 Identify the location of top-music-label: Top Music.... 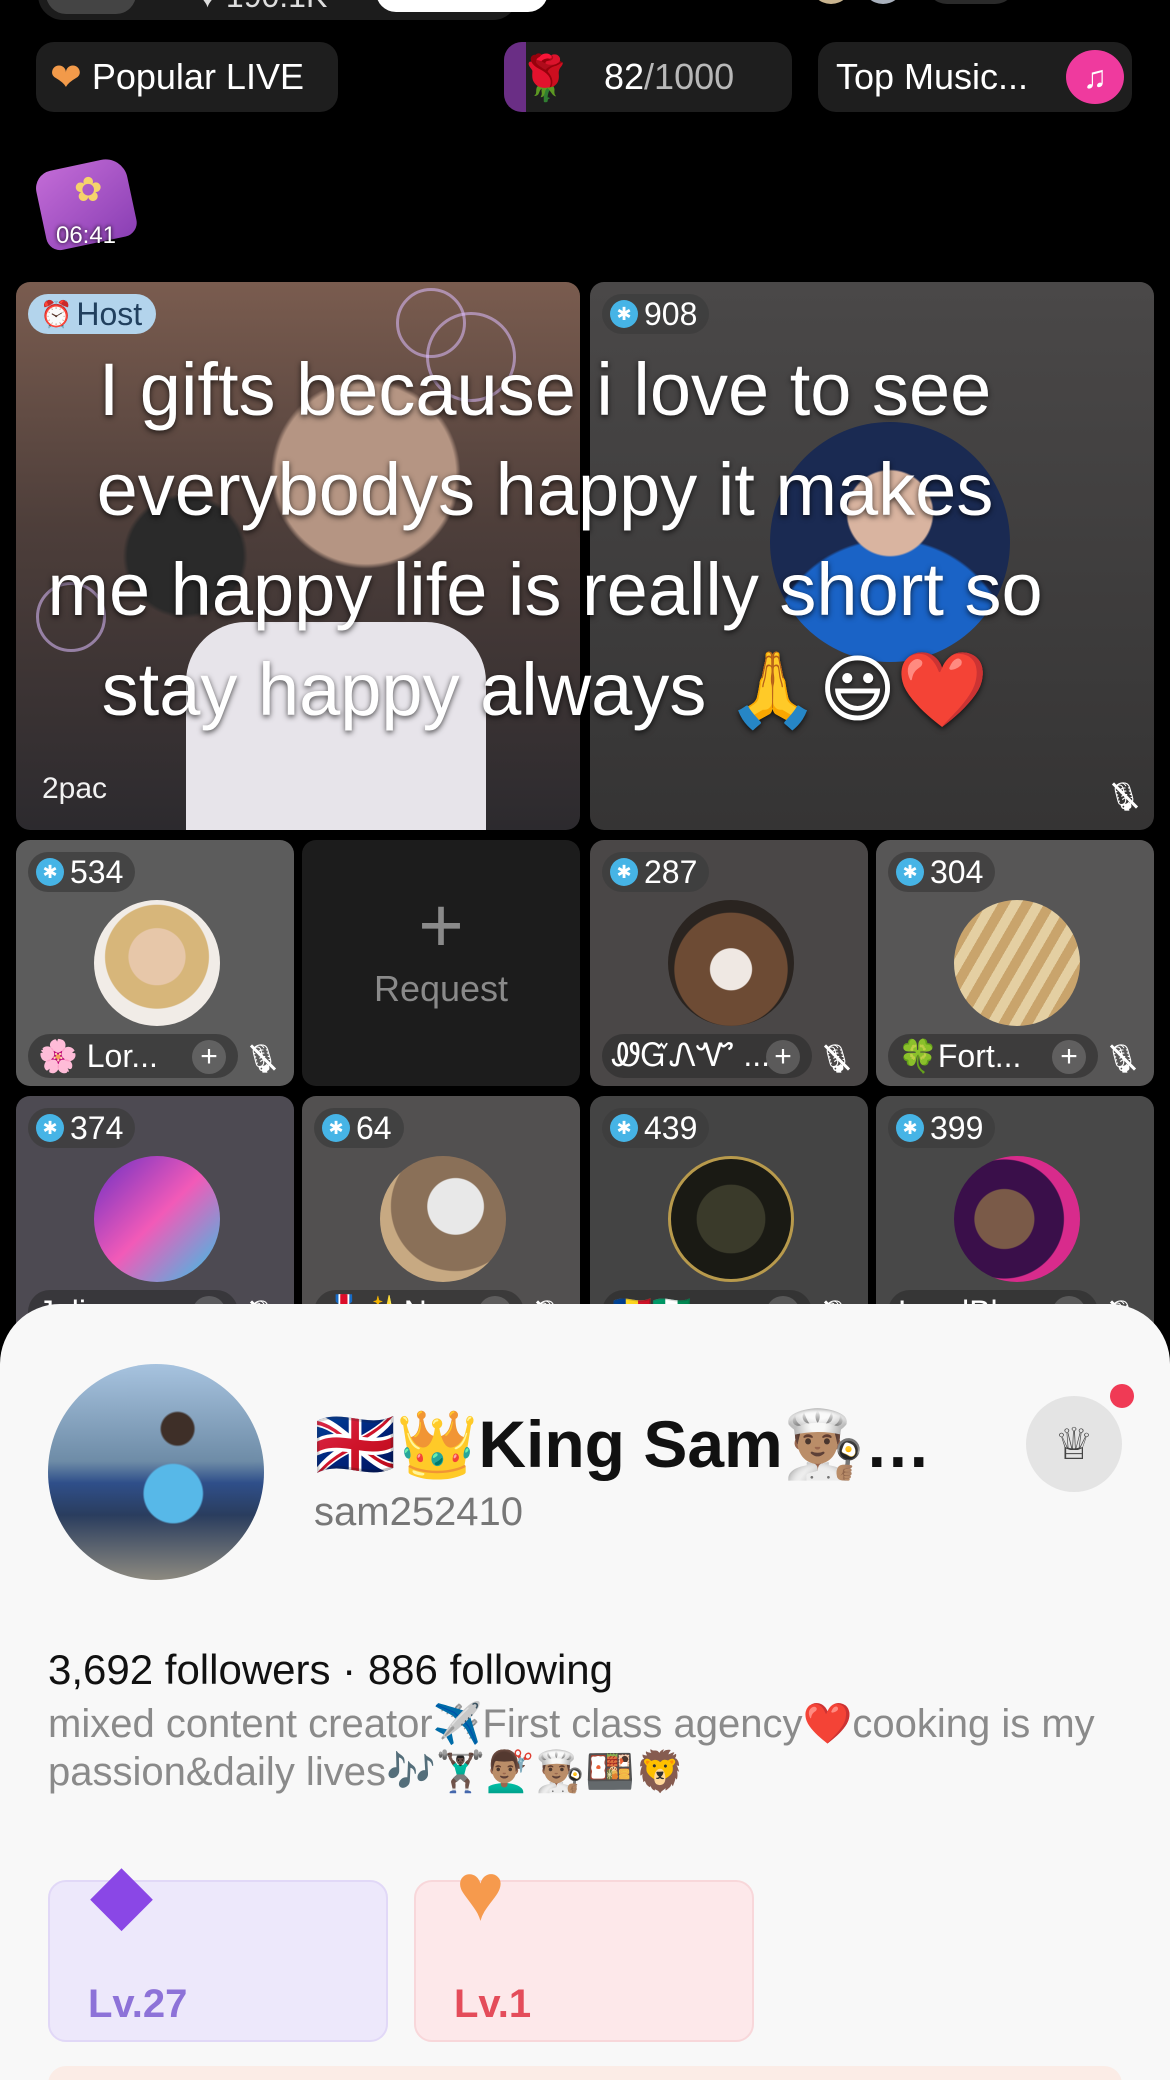
(932, 76).